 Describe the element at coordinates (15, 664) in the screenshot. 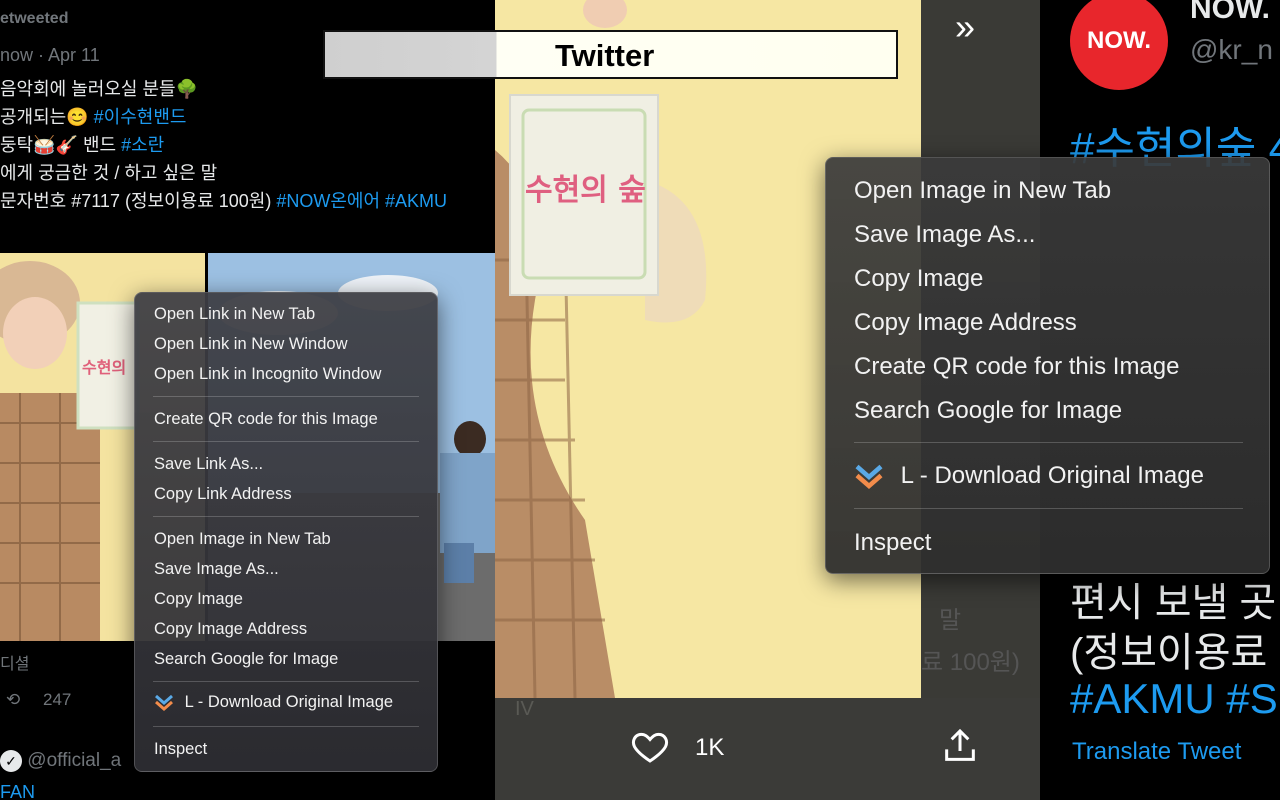

I see `footer-label: 디셜` at that location.